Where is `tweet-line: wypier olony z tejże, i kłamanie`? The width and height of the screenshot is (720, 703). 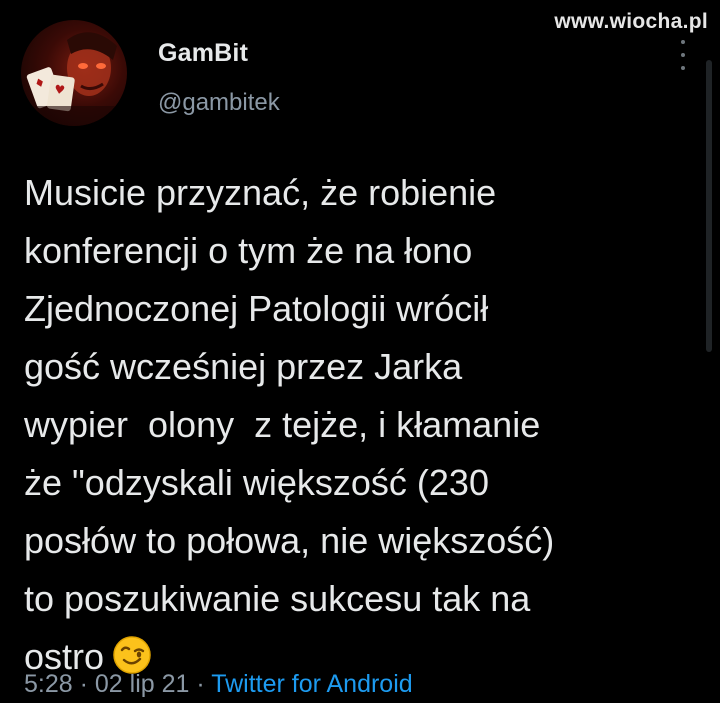 tweet-line: wypier olony z tejże, i kłamanie is located at coordinates (282, 424).